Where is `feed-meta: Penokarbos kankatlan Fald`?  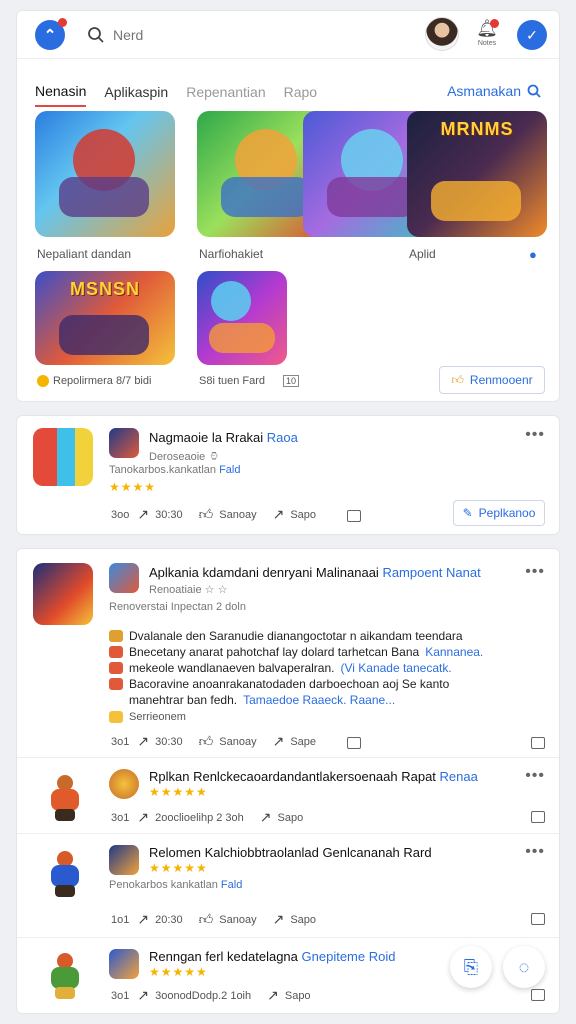 feed-meta: Penokarbos kankatlan Fald is located at coordinates (175, 885).